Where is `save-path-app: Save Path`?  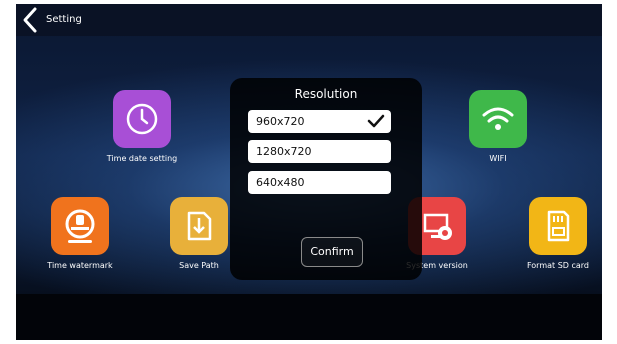
save-path-app: Save Path is located at coordinates (199, 233).